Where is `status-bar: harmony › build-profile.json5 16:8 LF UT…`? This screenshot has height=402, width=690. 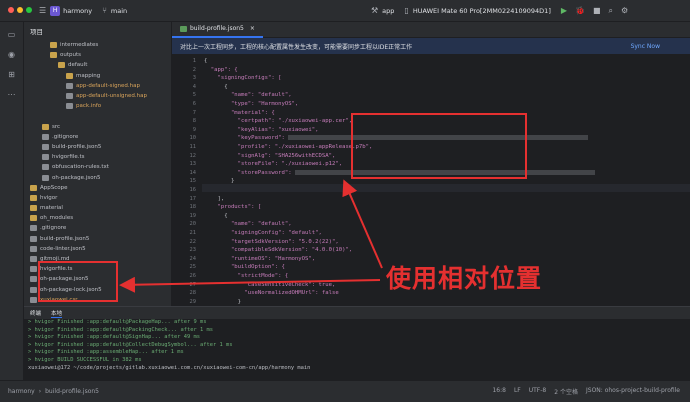
status-bar: harmony › build-profile.json5 16:8 LF UT… is located at coordinates (345, 391).